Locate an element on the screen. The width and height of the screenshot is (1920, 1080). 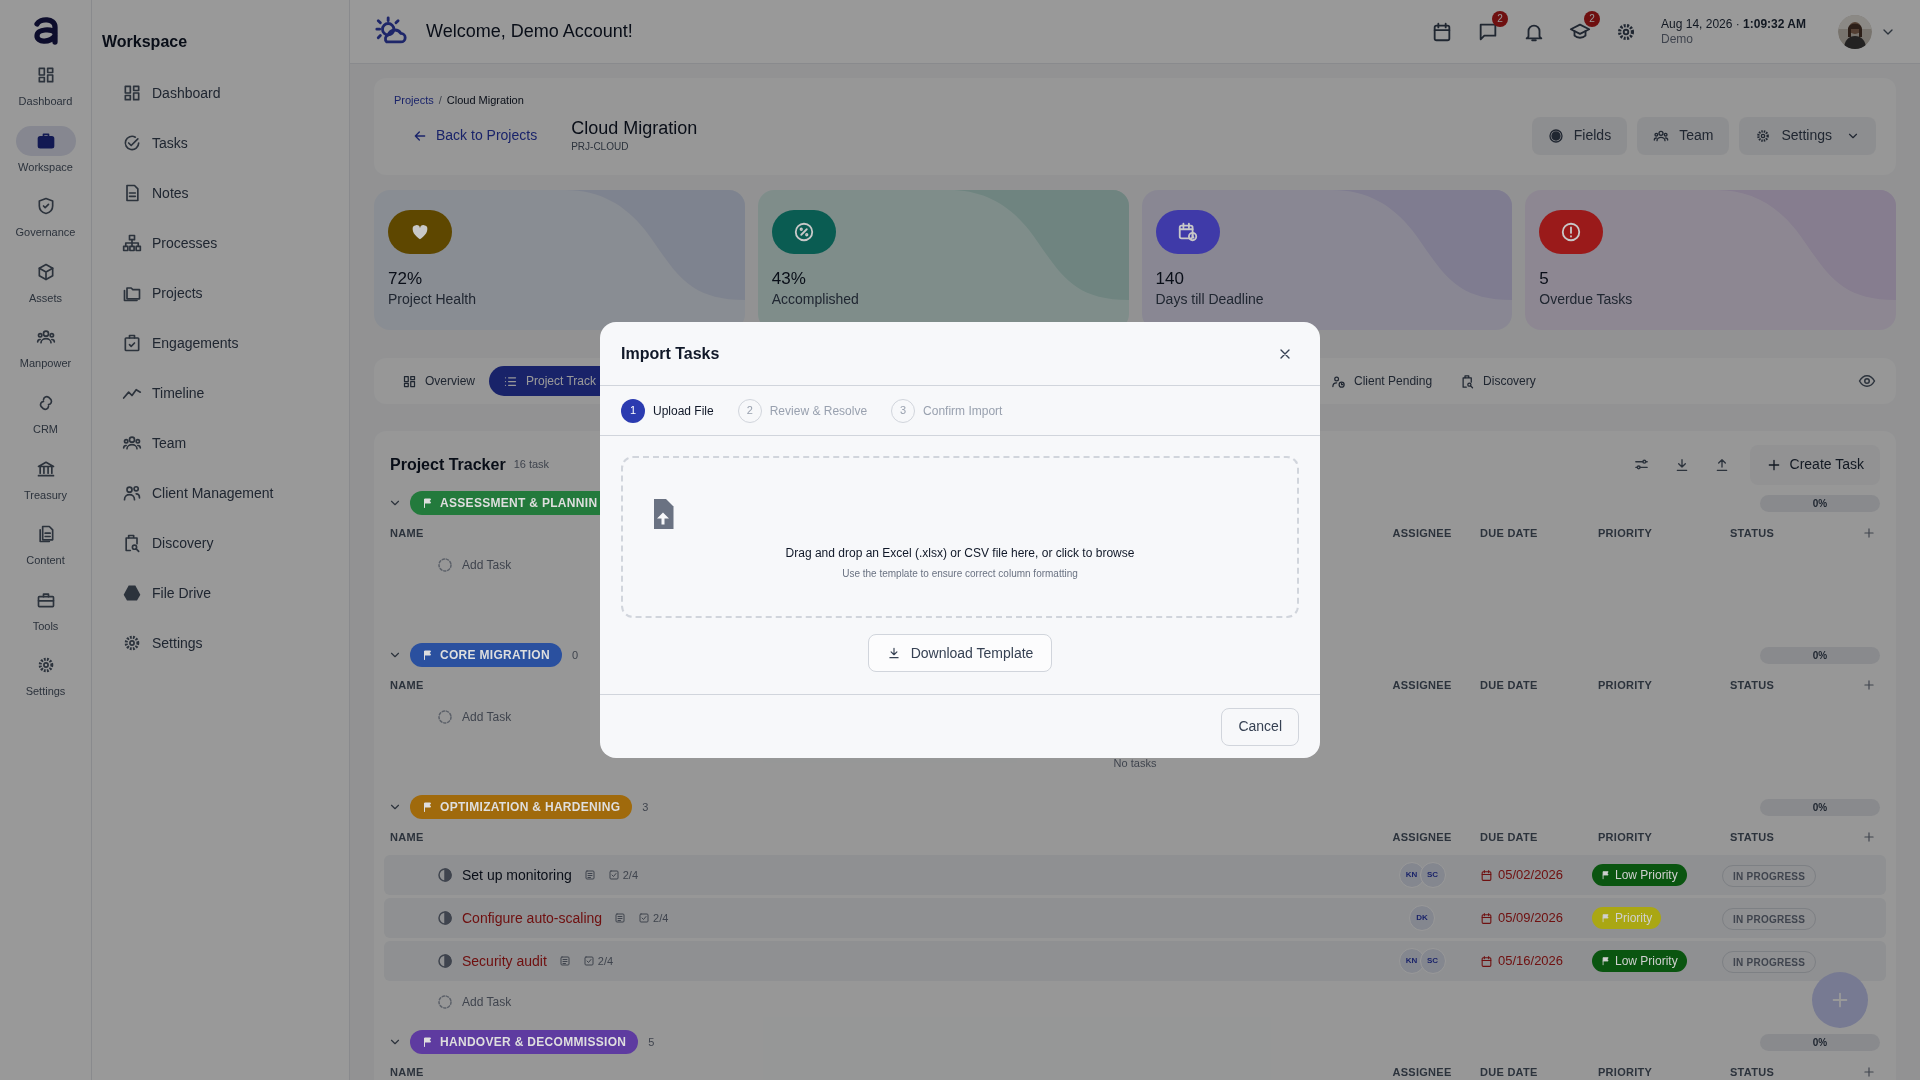
rail-item: Manpower is located at coordinates (45, 355).